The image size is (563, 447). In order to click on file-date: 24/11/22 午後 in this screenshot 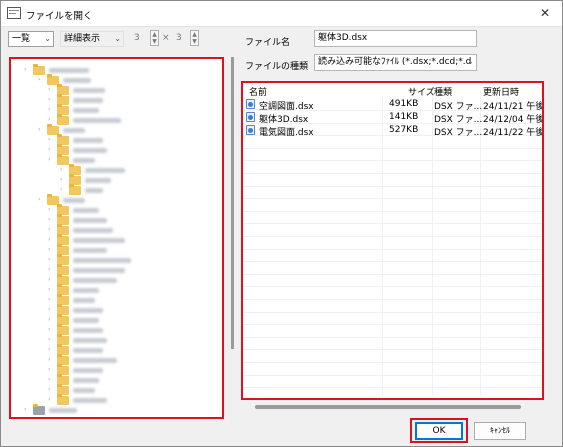, I will do `click(513, 133)`.